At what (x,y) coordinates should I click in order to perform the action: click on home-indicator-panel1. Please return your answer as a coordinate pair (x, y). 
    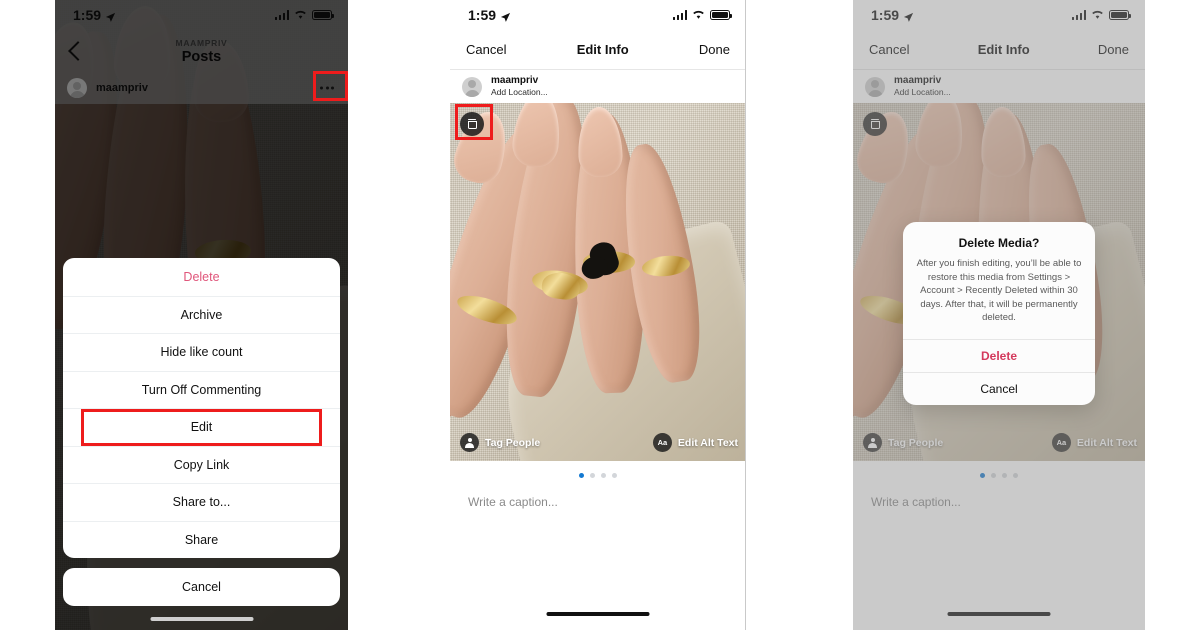
    Looking at the image, I should click on (201, 619).